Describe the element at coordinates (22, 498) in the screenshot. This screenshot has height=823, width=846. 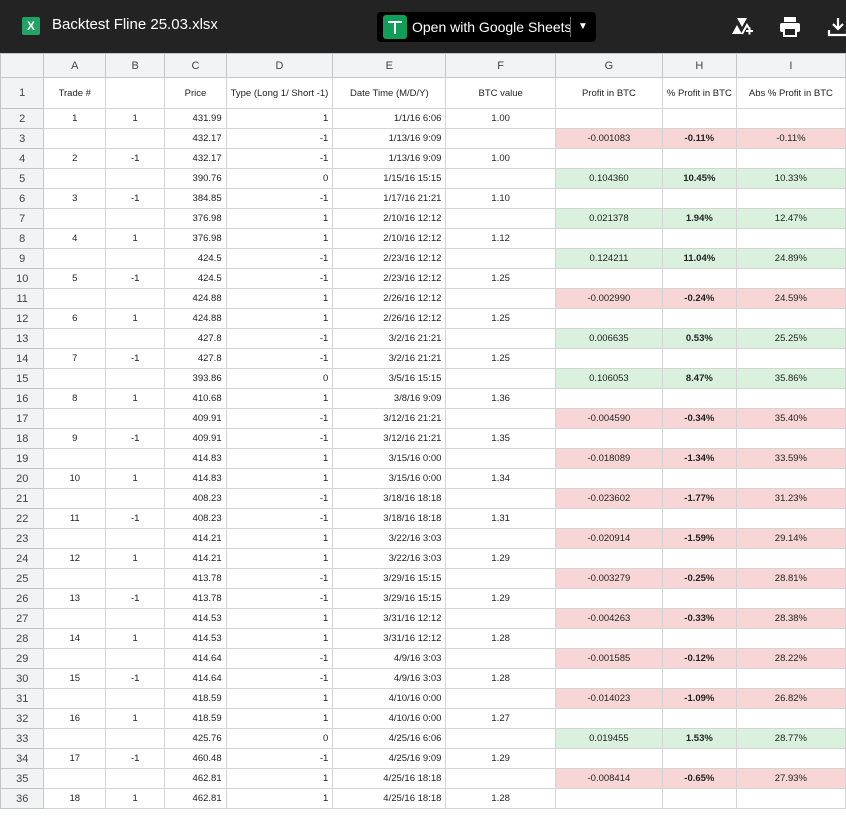
I see `row-header: 21` at that location.